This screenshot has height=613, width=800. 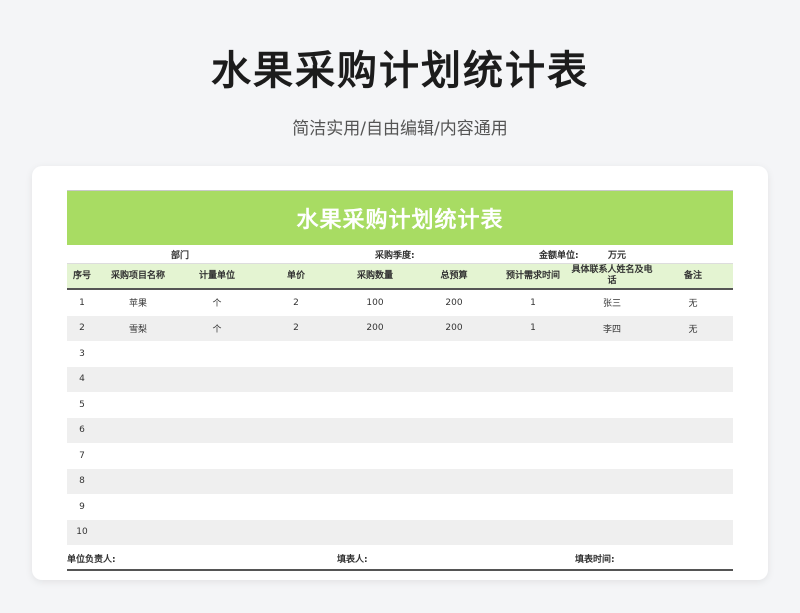 What do you see at coordinates (612, 302) in the screenshot?
I see `table-cell: 张三` at bounding box center [612, 302].